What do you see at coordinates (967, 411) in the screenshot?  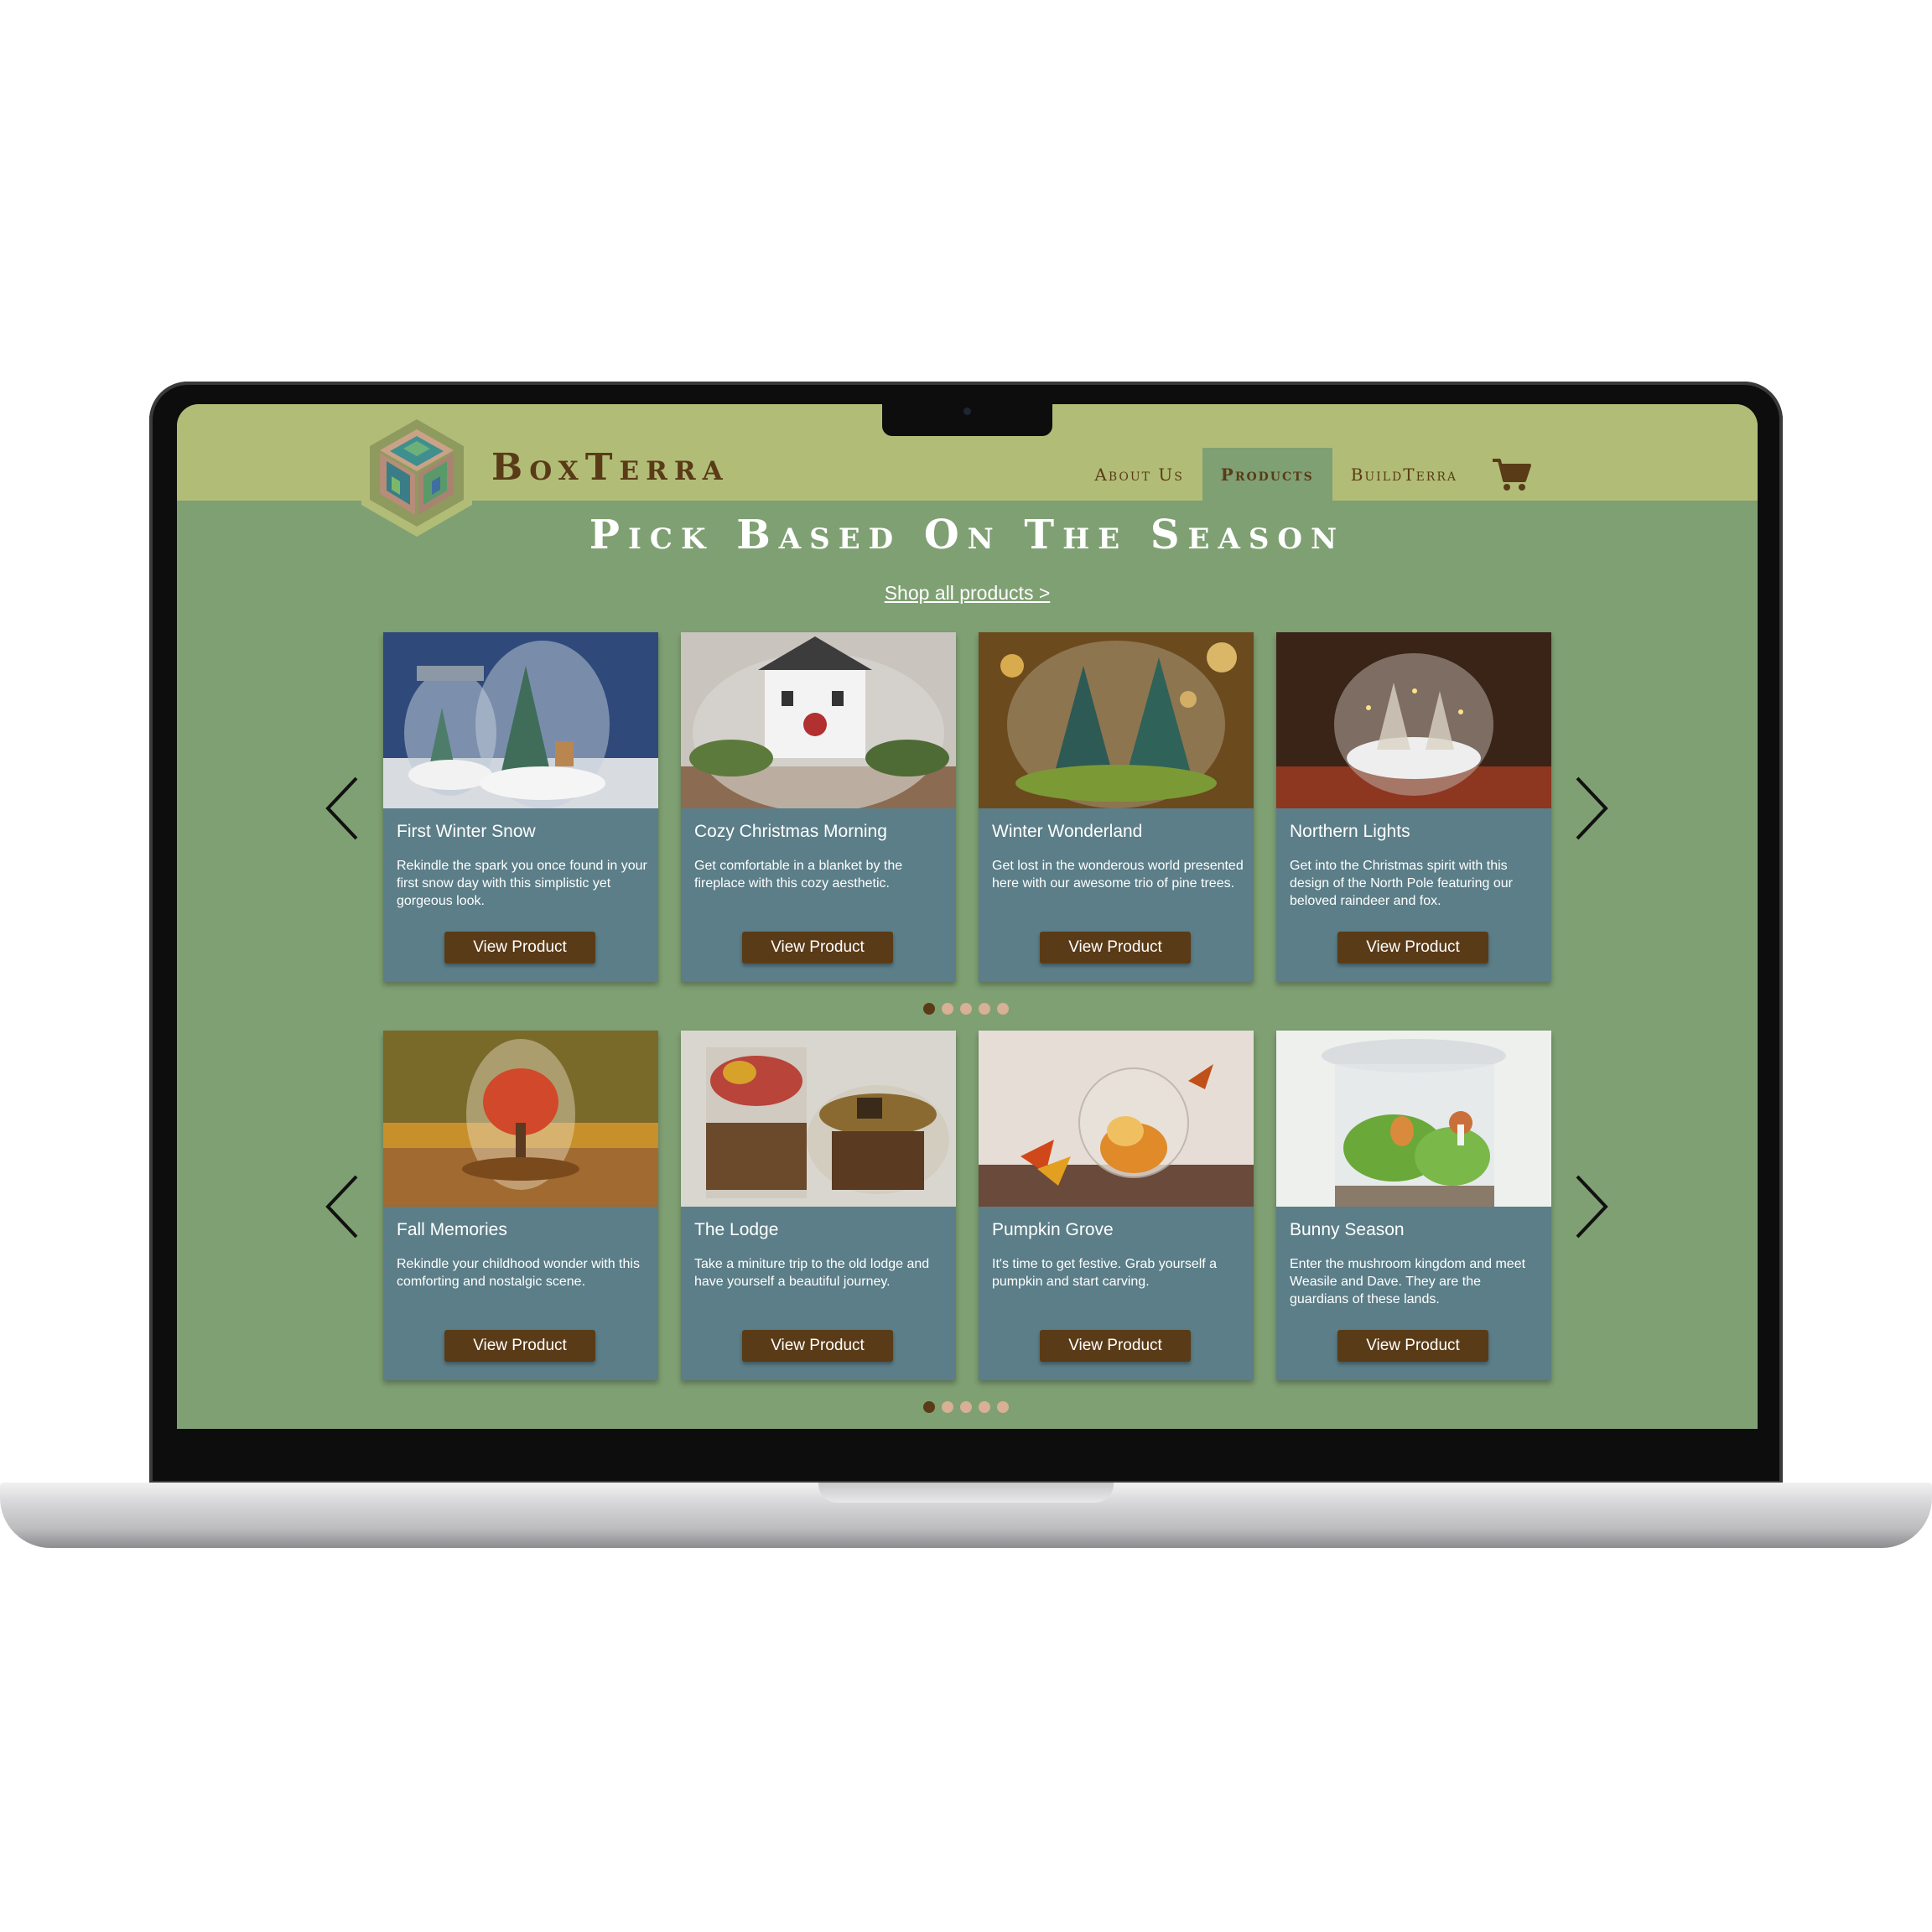 I see `webcam-icon` at bounding box center [967, 411].